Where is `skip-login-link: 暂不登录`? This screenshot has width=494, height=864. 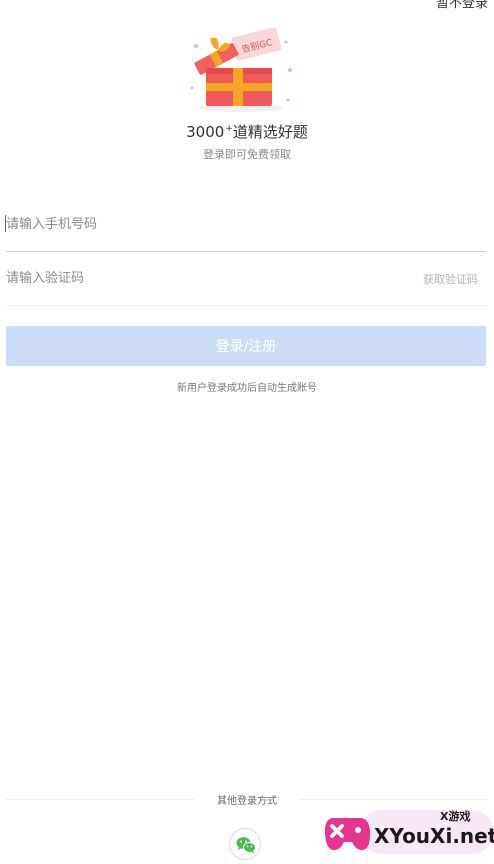 skip-login-link: 暂不登录 is located at coordinates (462, 5).